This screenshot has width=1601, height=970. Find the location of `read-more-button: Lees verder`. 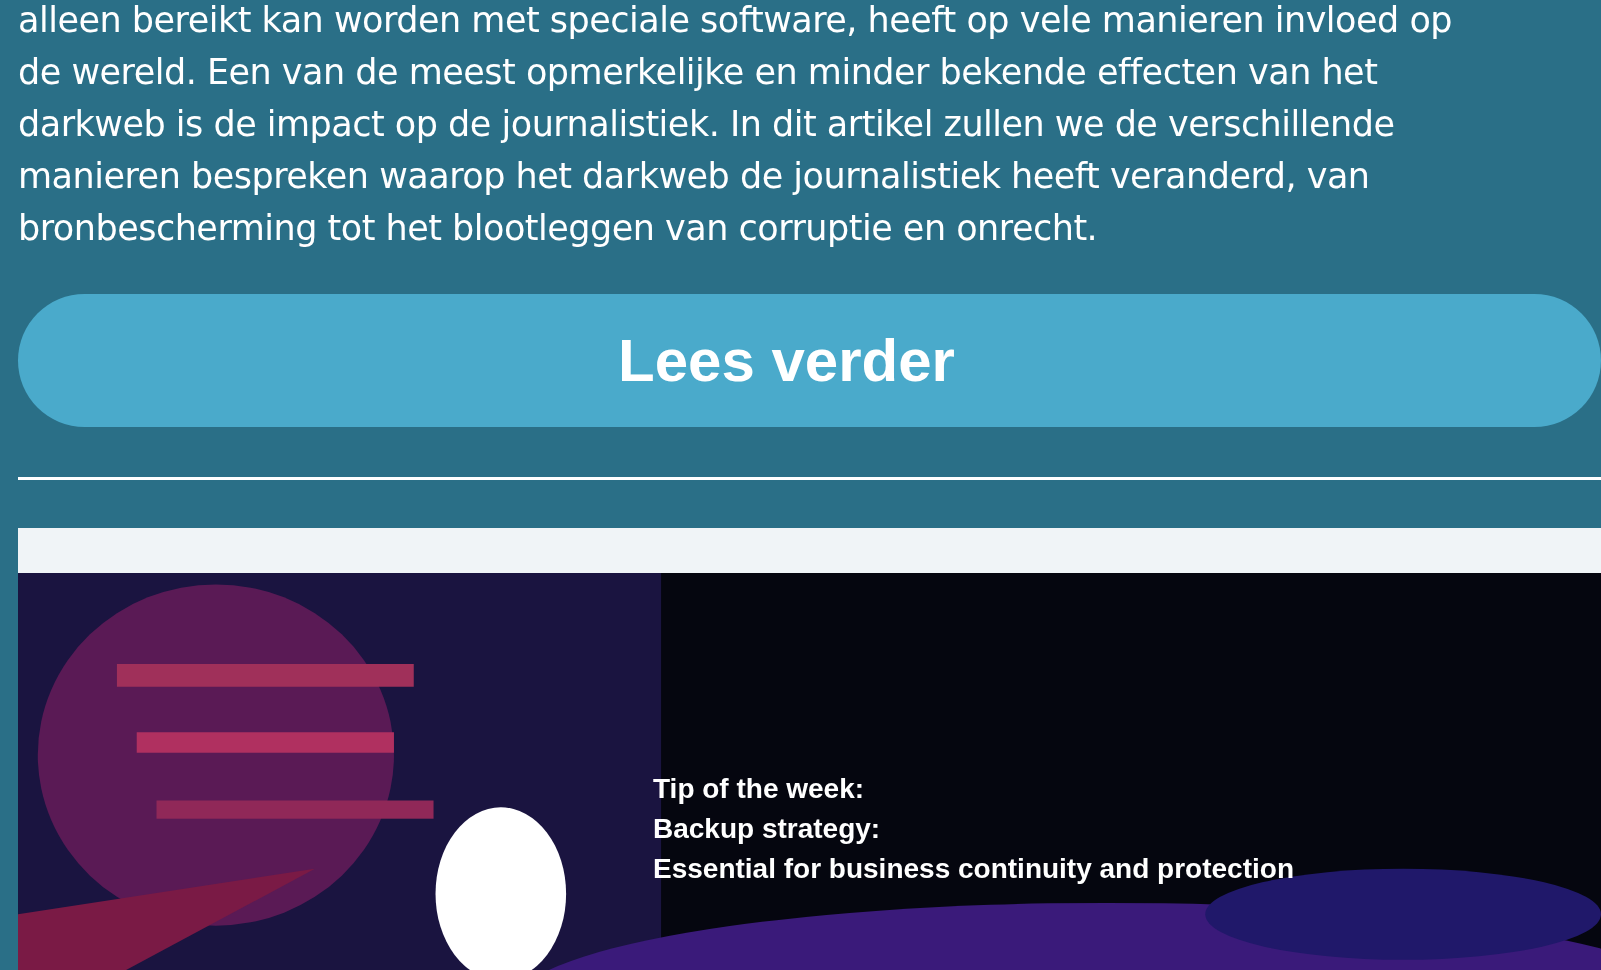

read-more-button: Lees verder is located at coordinates (809, 360).